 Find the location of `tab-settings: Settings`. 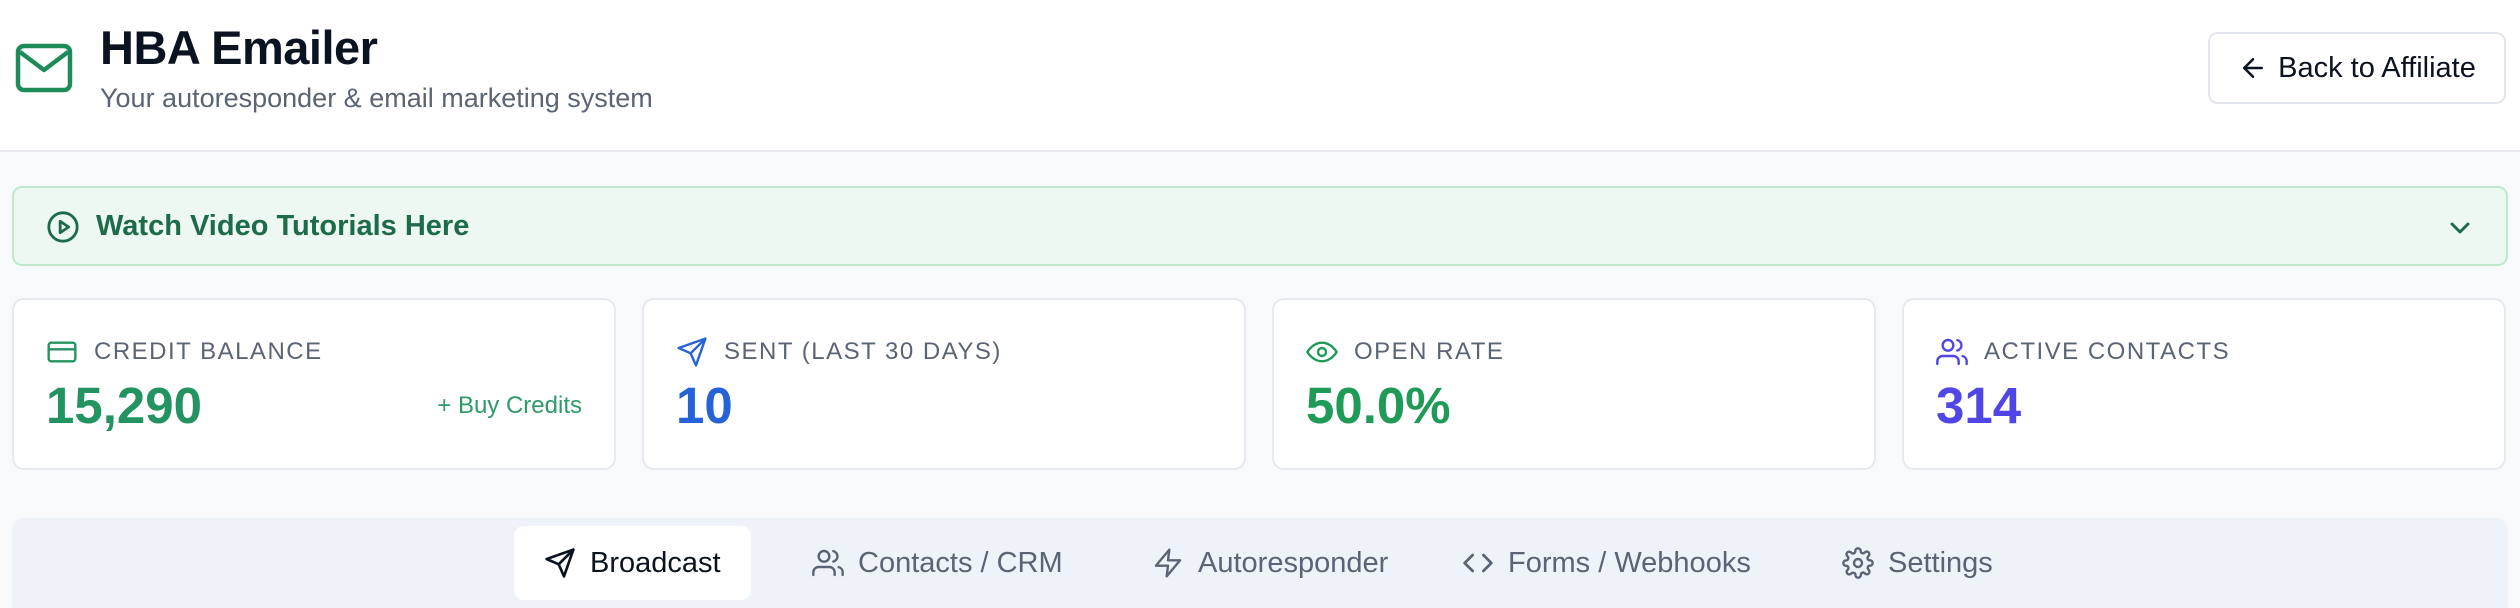

tab-settings: Settings is located at coordinates (1917, 563).